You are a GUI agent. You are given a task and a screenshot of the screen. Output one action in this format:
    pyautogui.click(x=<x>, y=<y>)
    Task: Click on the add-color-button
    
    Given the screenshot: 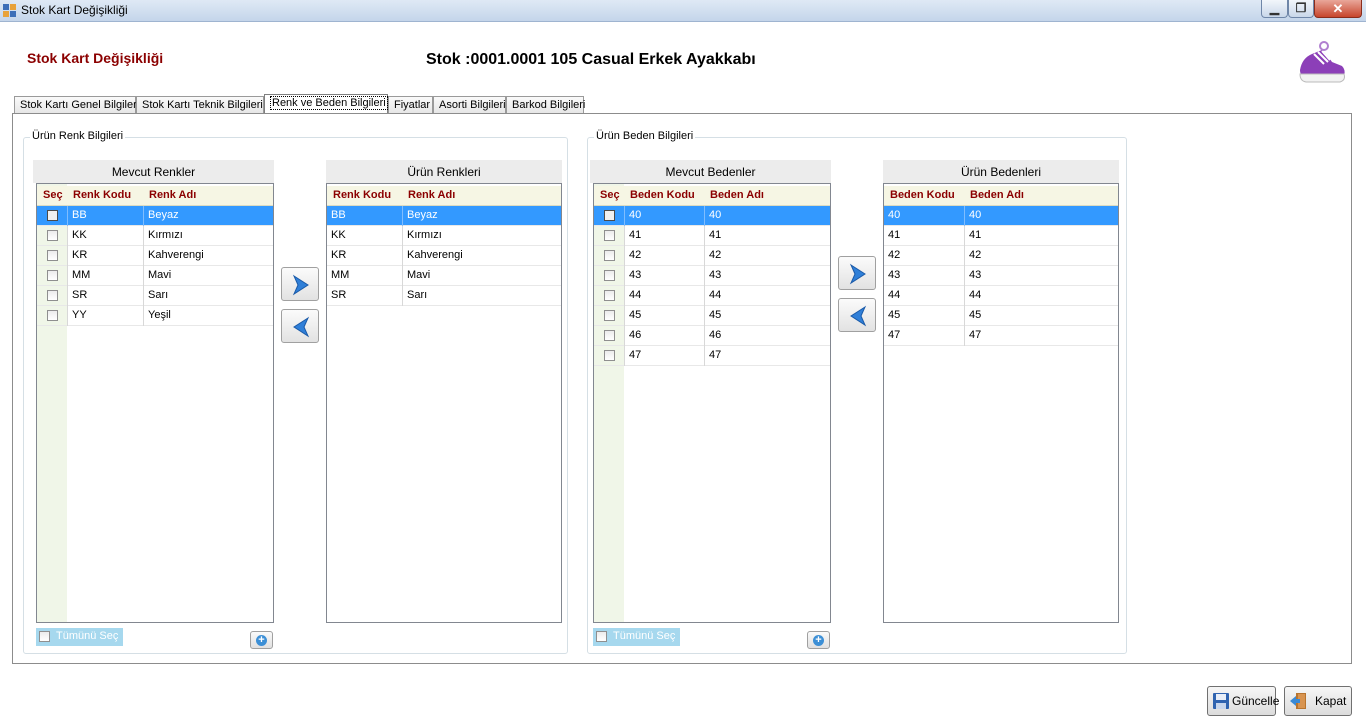 What is the action you would take?
    pyautogui.click(x=300, y=284)
    